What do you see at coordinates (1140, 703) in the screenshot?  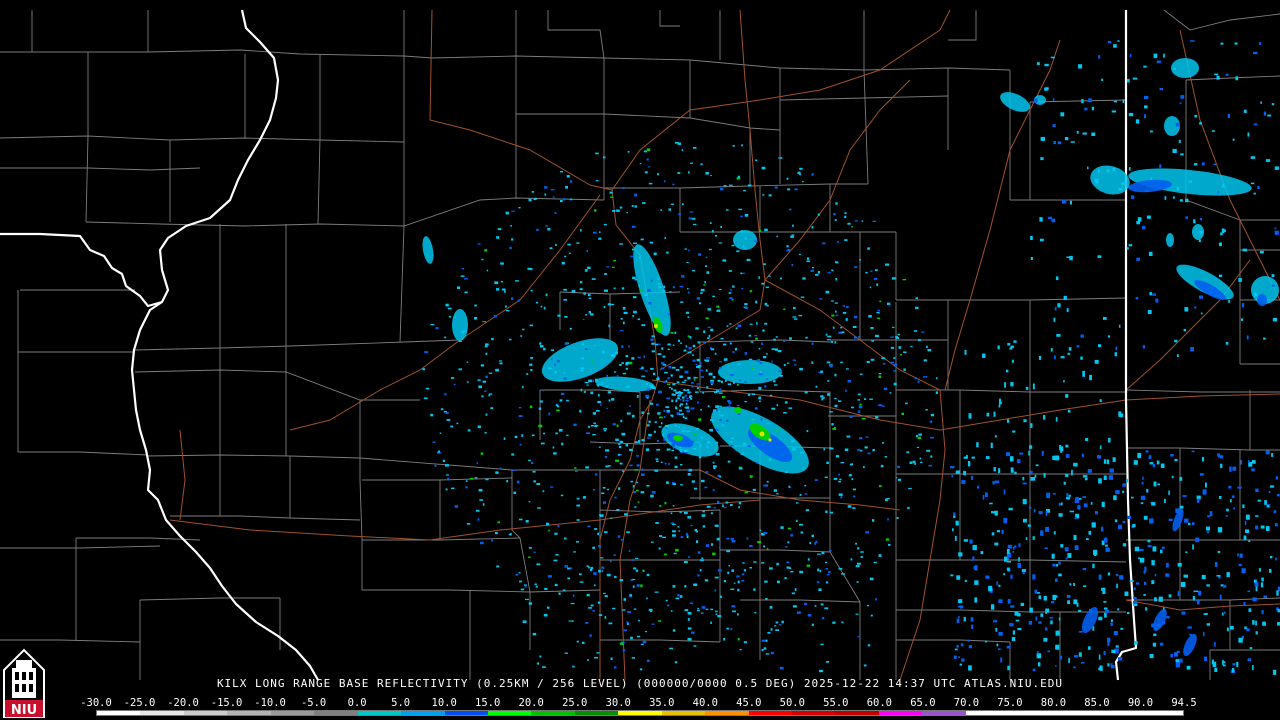 I see `colorbar-tick-label: 90.0` at bounding box center [1140, 703].